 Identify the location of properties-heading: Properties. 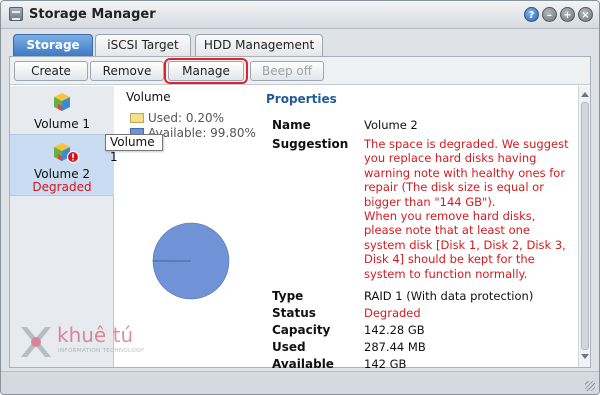
(301, 99).